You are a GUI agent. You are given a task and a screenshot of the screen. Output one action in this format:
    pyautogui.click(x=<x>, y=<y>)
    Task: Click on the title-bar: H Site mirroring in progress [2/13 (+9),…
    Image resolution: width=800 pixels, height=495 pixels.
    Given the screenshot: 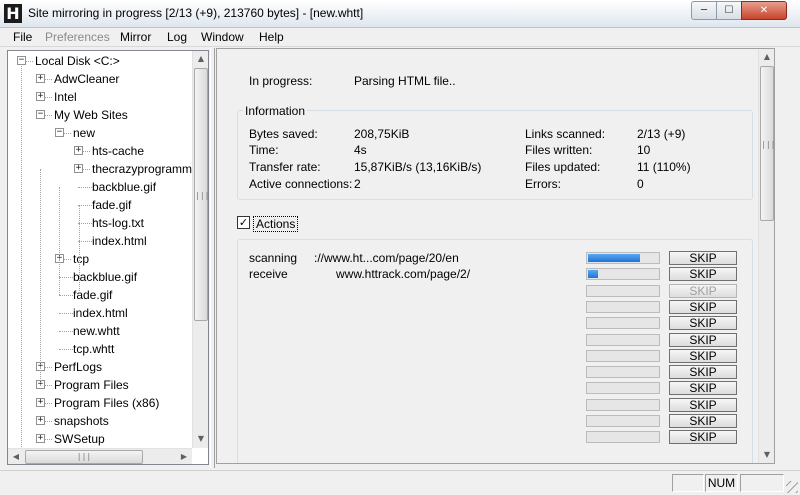 What is the action you would take?
    pyautogui.click(x=400, y=14)
    